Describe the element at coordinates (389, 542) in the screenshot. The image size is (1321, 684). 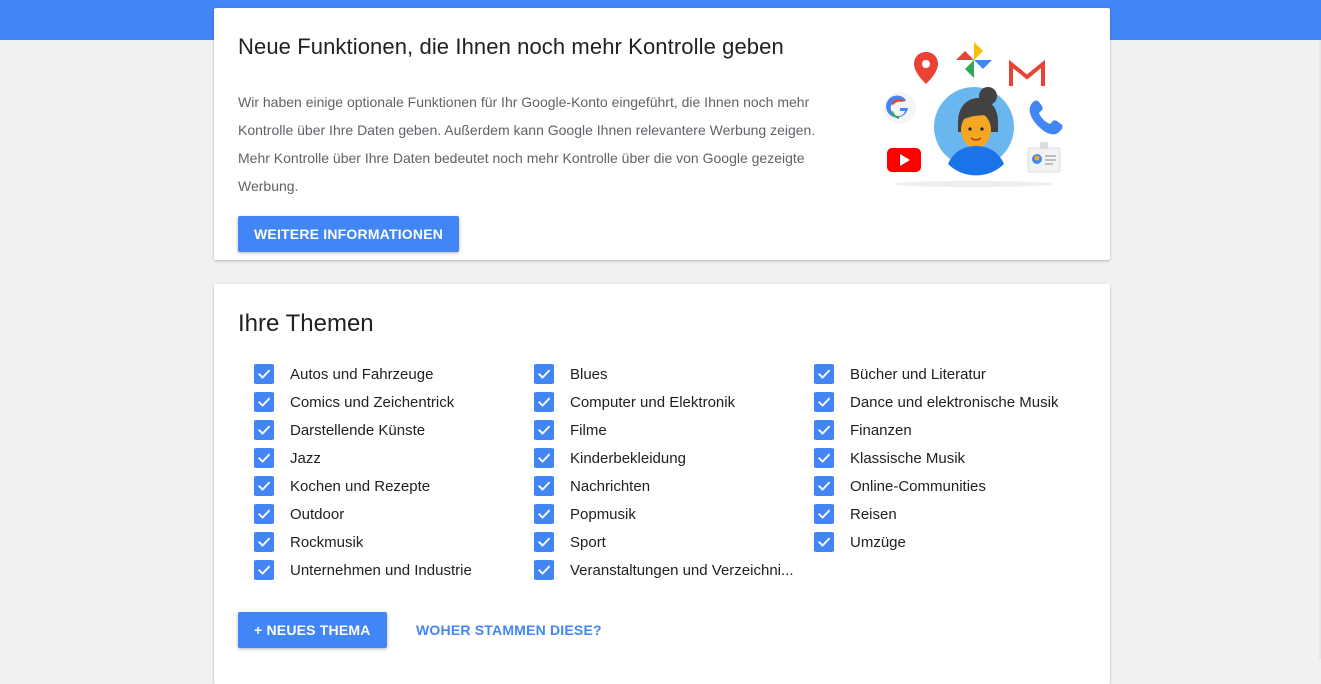
I see `topic-item: Rockmusik` at that location.